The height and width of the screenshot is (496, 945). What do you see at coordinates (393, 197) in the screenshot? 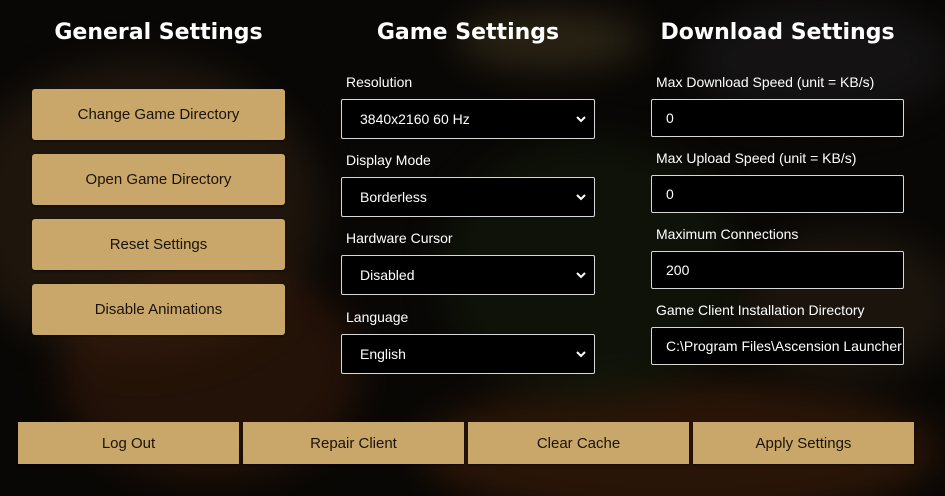
I see `display-mode-value: Borderless` at bounding box center [393, 197].